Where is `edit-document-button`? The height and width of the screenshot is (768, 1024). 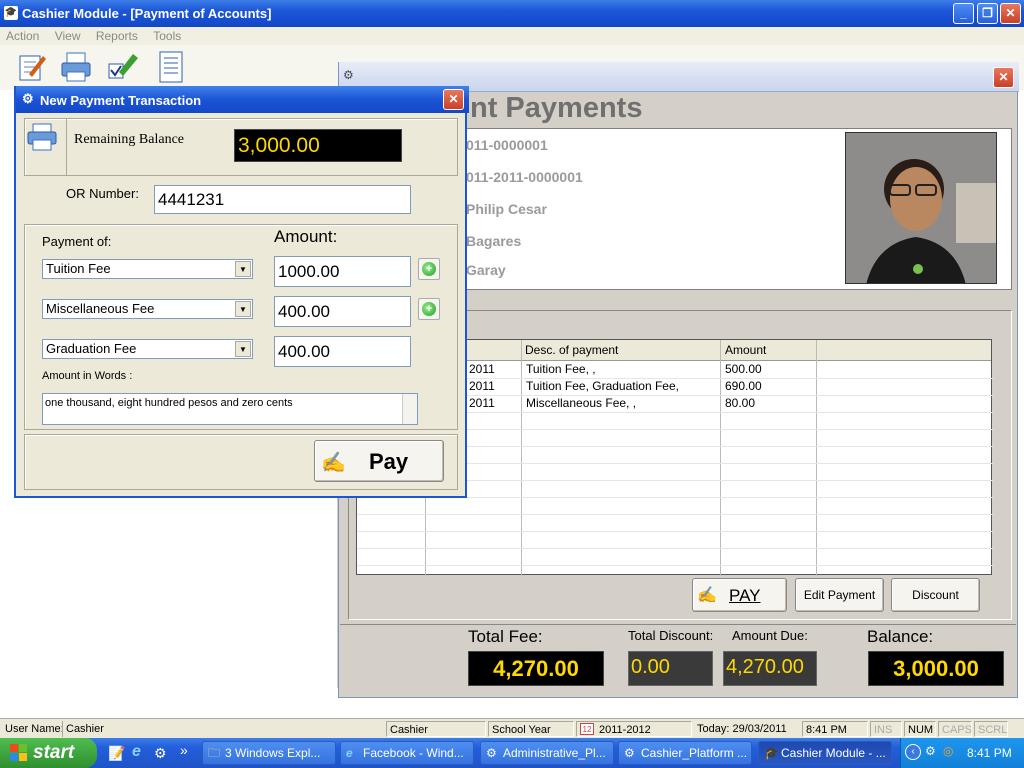
edit-document-button is located at coordinates (31, 67).